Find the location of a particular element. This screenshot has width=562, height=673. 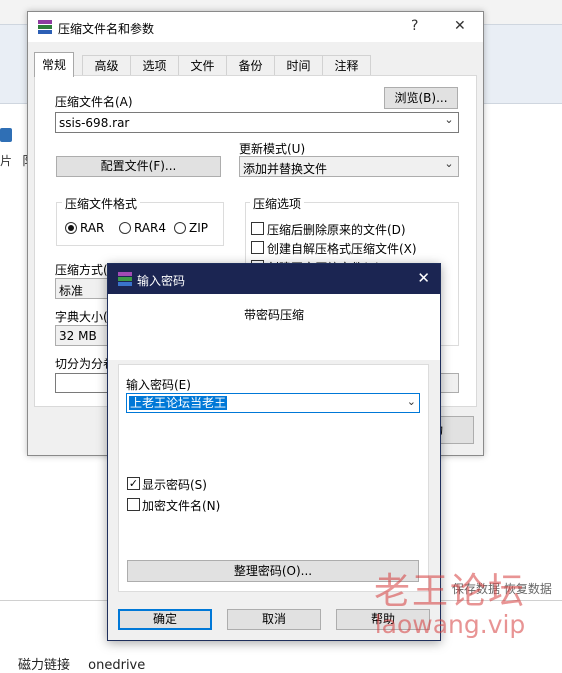

password-dialog-titlebar: 输入密码 ✕ is located at coordinates (274, 279).